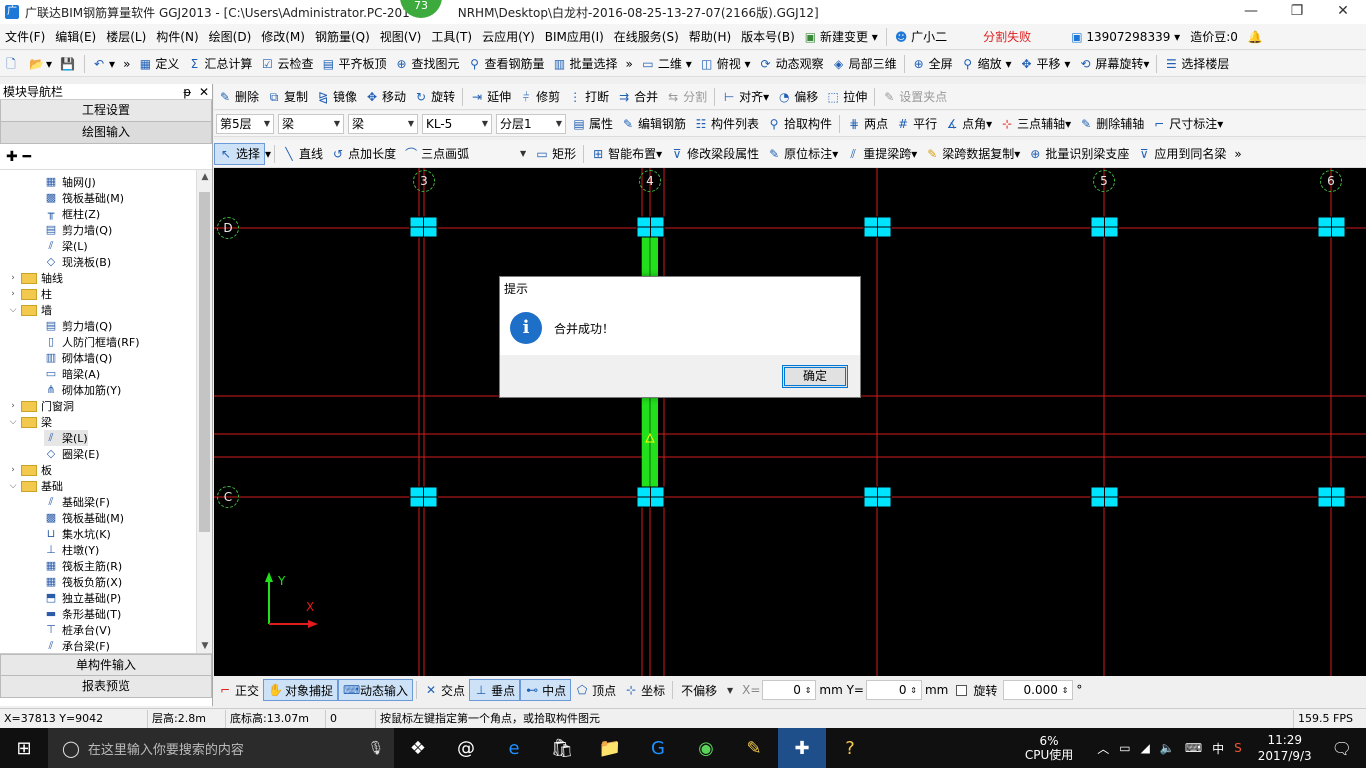 The height and width of the screenshot is (768, 1366). What do you see at coordinates (287, 97) in the screenshot?
I see `copy-button: ⧉ 复制` at bounding box center [287, 97].